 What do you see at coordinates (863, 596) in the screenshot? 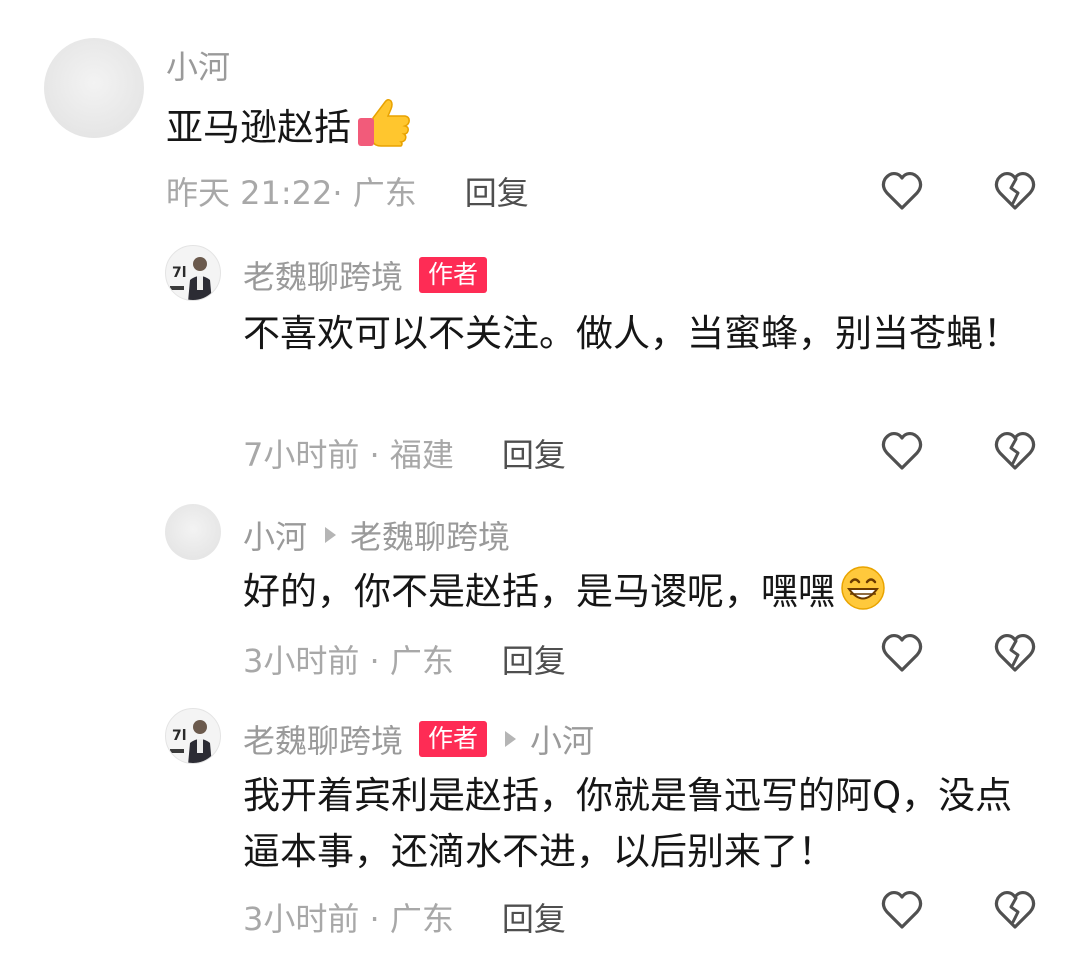
I see `grinning-face-icon` at bounding box center [863, 596].